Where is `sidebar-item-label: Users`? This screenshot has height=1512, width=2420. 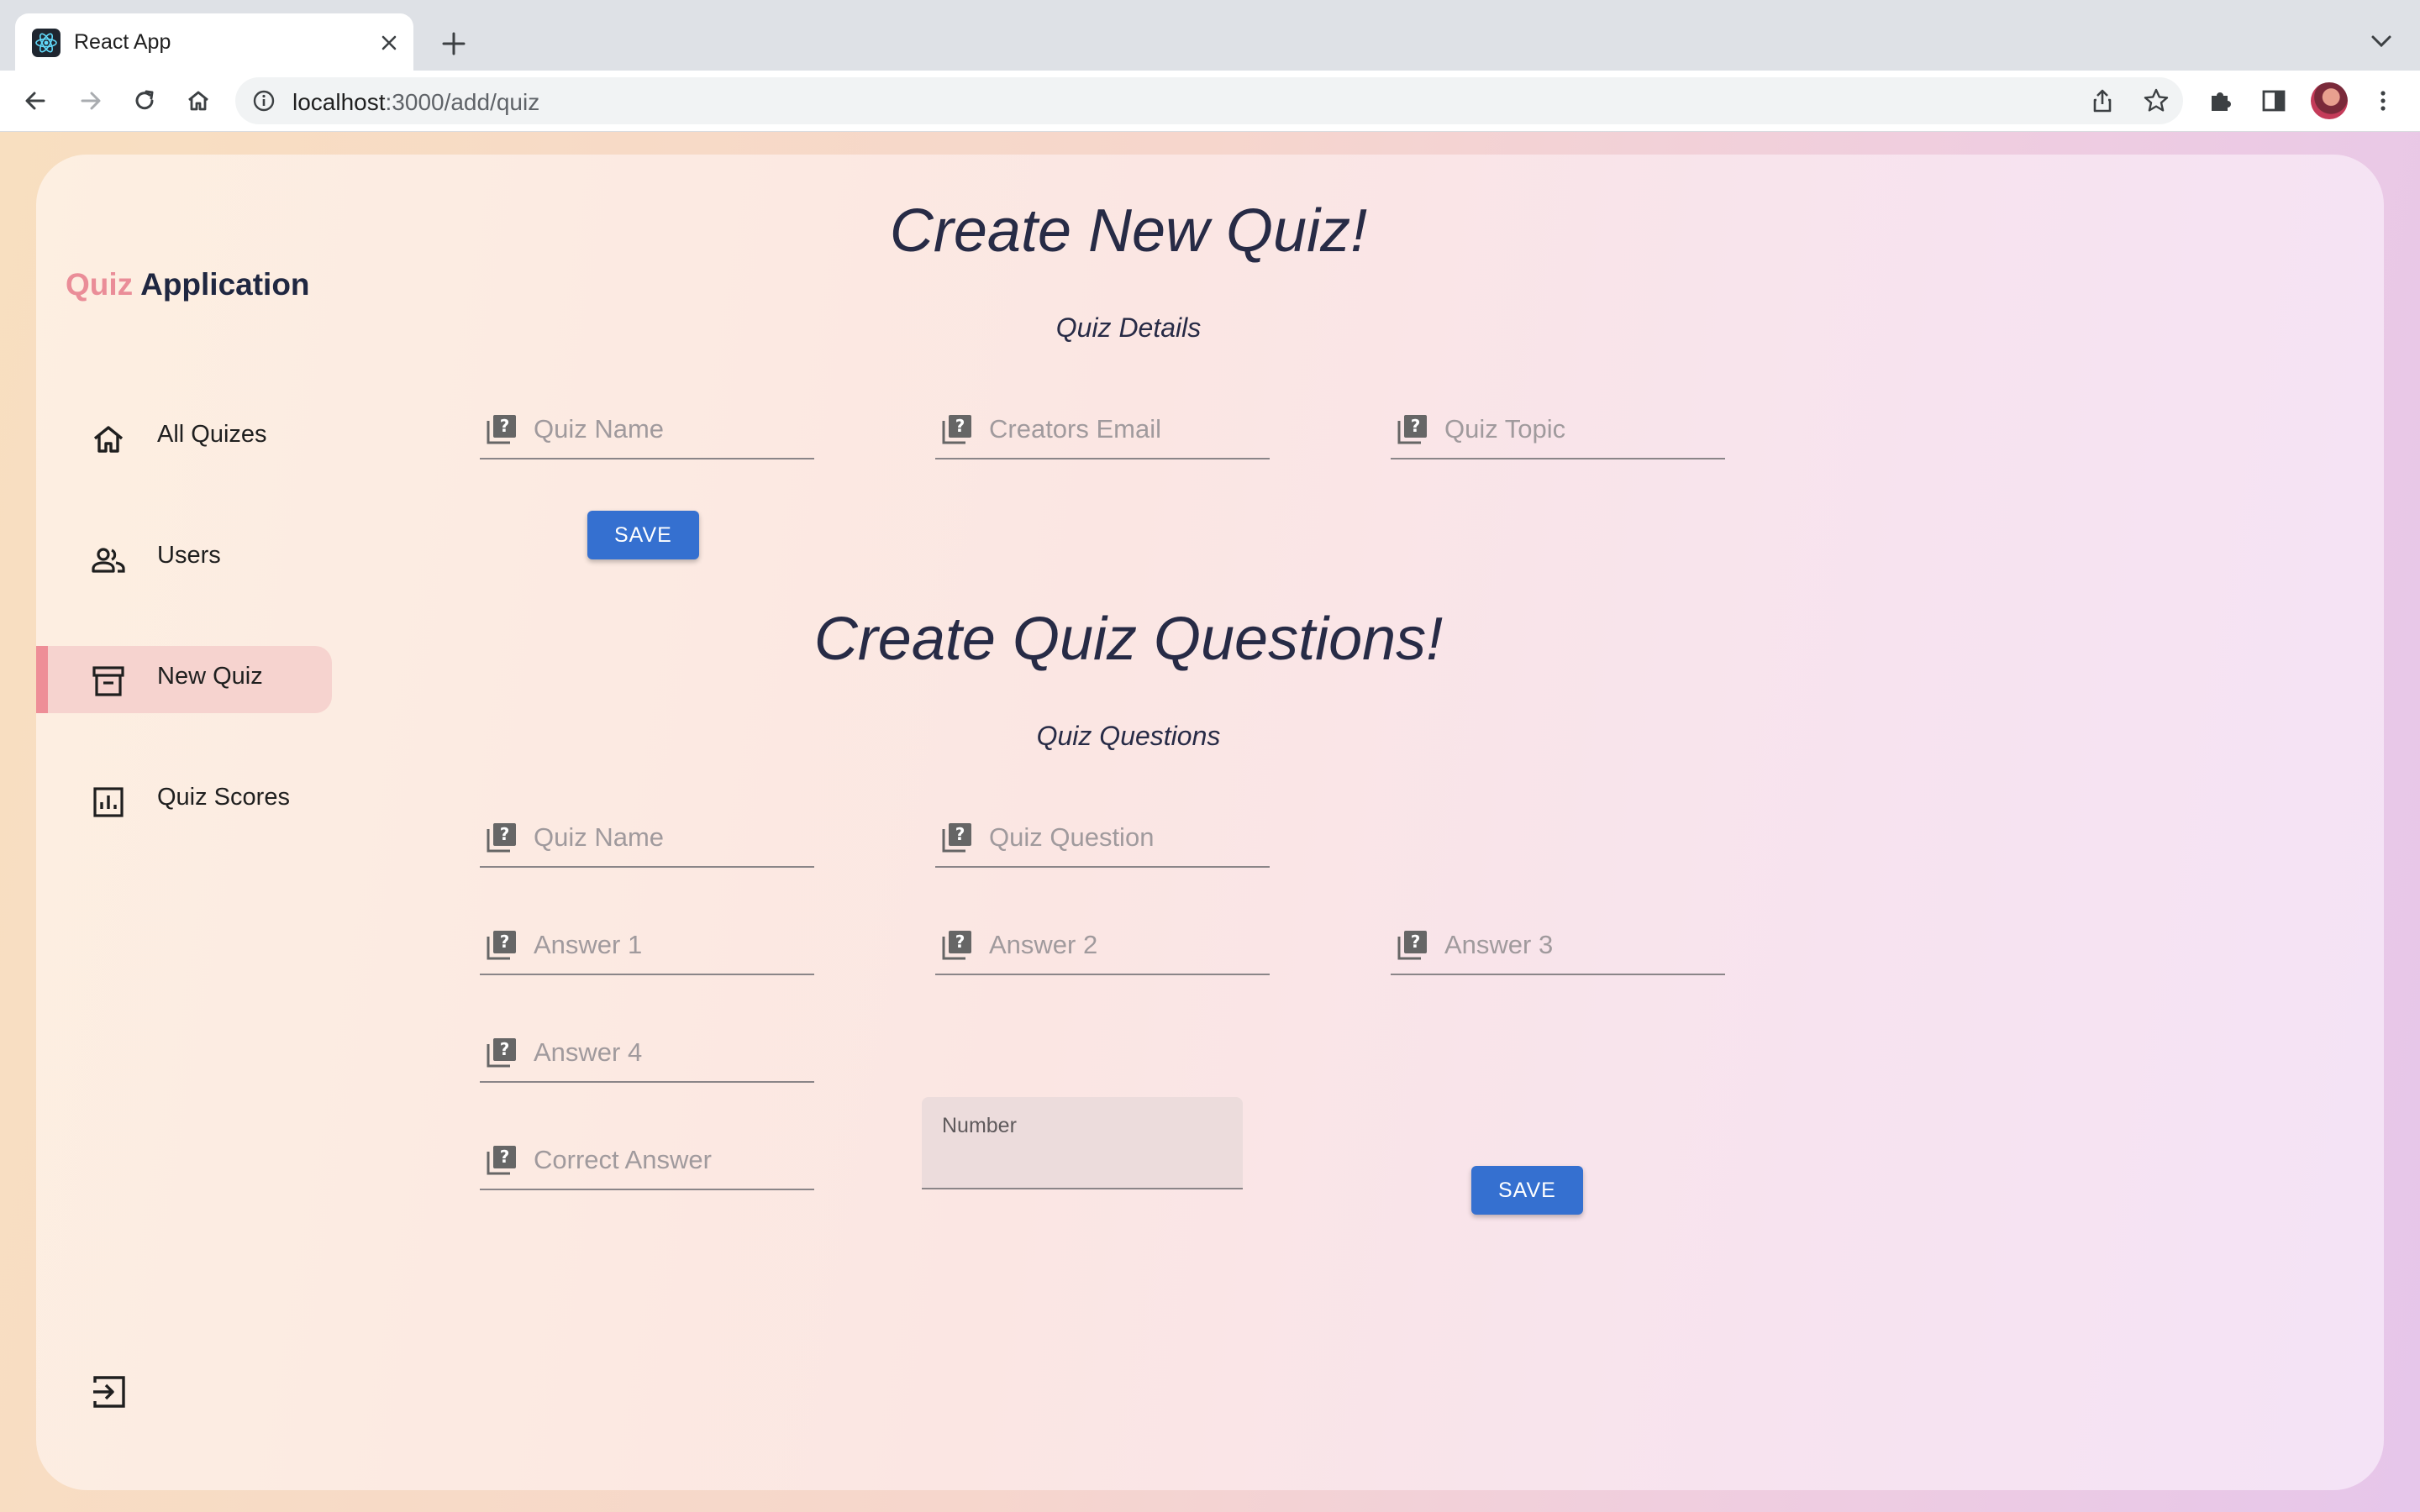
sidebar-item-label: Users is located at coordinates (189, 555).